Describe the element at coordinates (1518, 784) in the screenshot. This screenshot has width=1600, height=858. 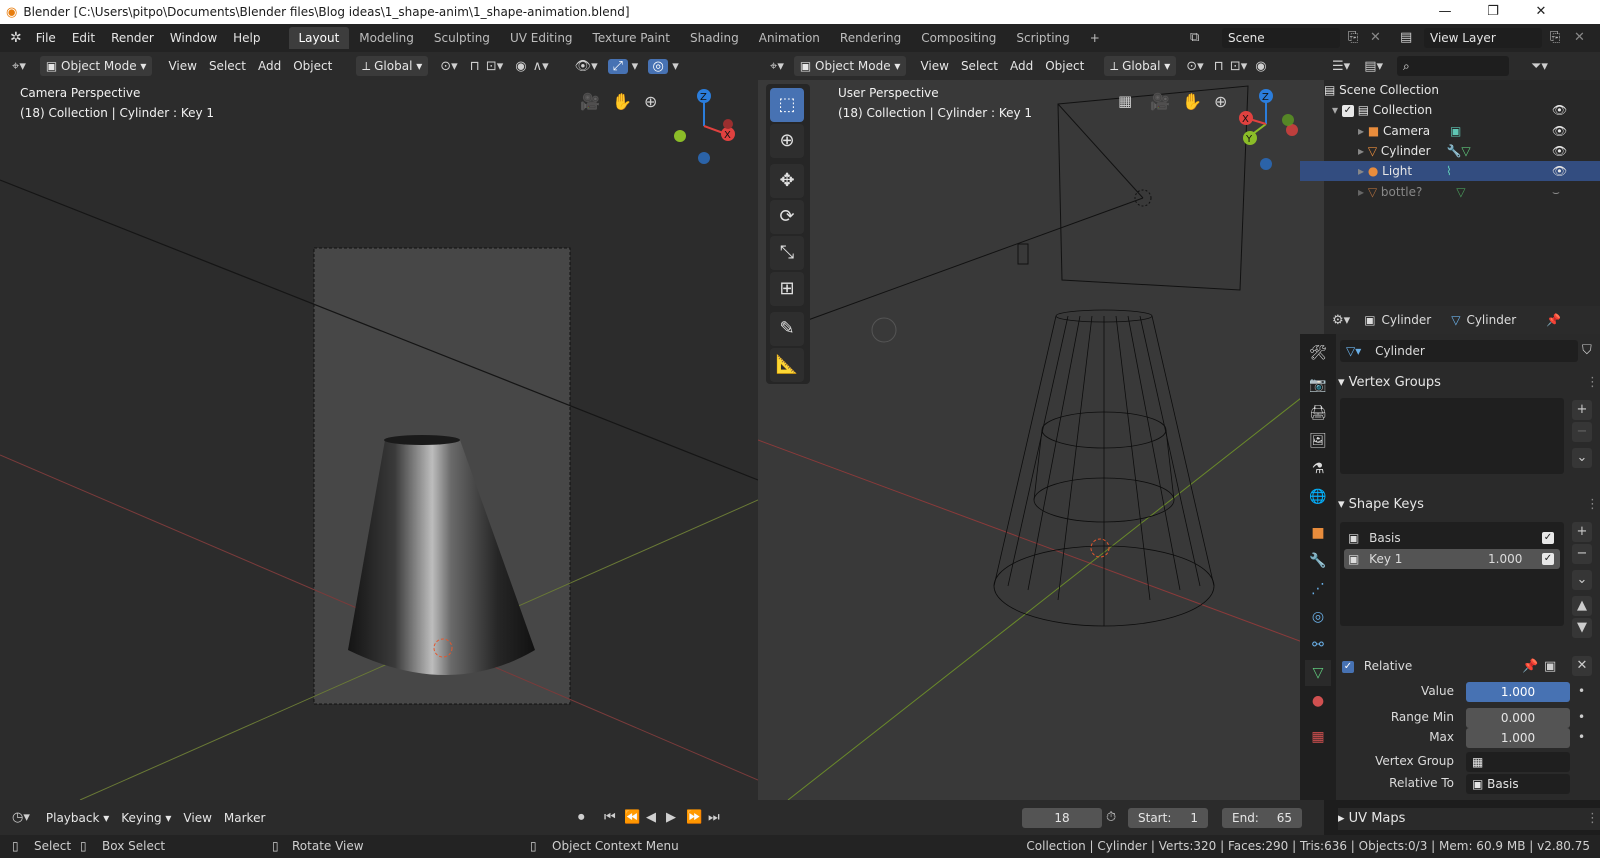
I see `relative-to-field: ▣ Basis` at that location.